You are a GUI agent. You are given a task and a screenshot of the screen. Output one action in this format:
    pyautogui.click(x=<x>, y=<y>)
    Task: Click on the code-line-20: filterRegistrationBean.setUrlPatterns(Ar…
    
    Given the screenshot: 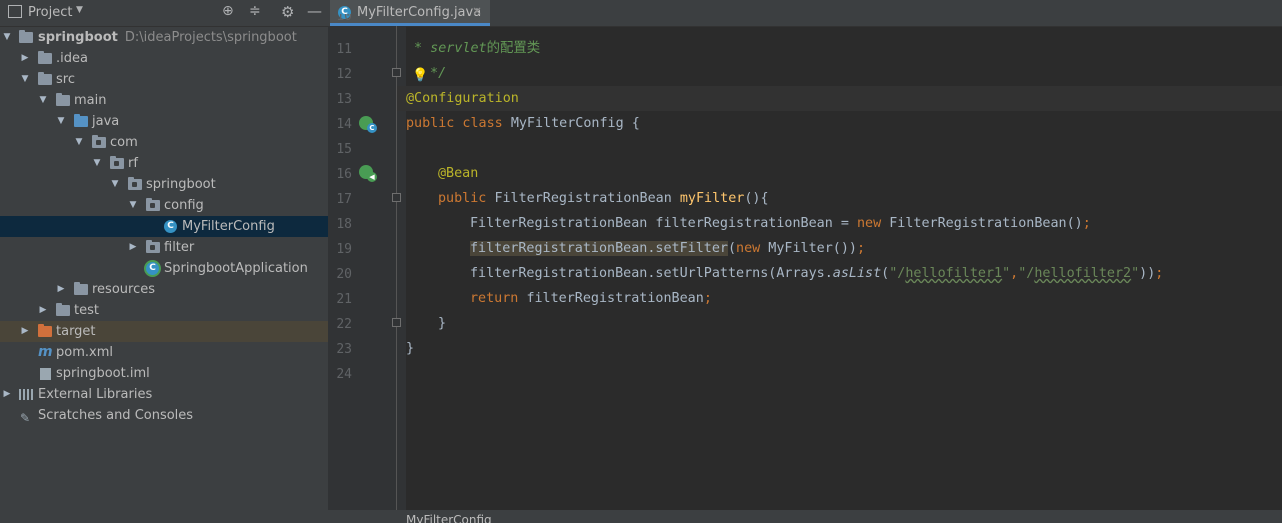 What is the action you would take?
    pyautogui.click(x=816, y=273)
    